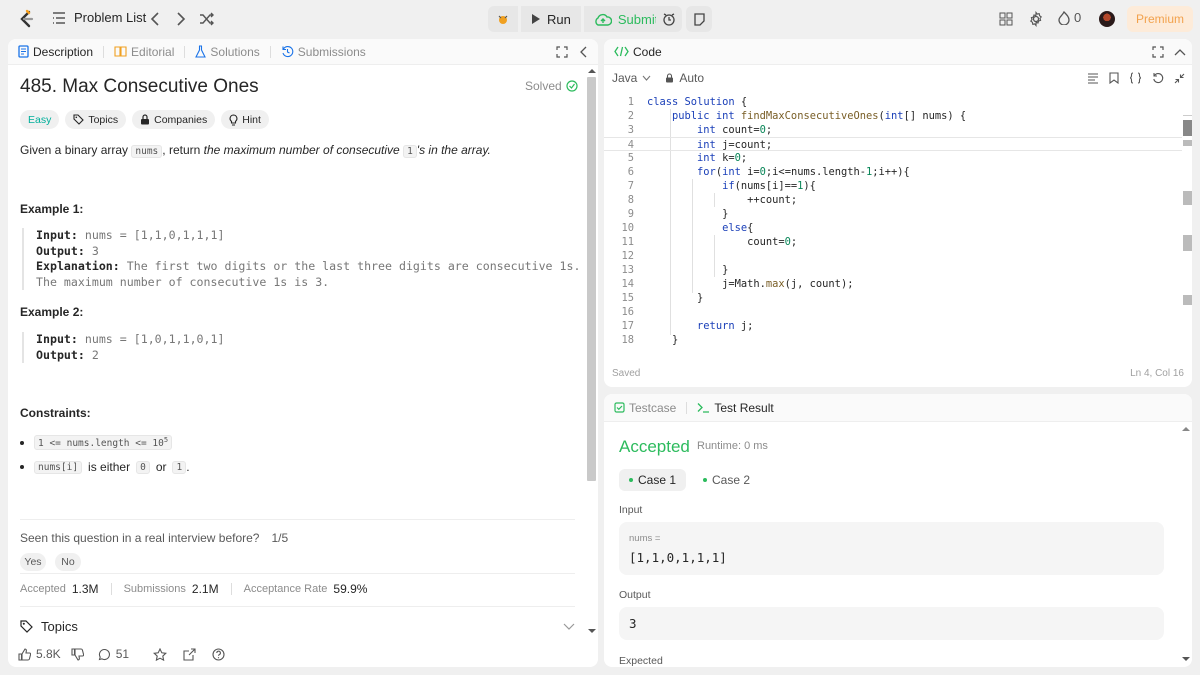 This screenshot has width=1200, height=675. Describe the element at coordinates (113, 654) in the screenshot. I see `comments-button: 51` at that location.